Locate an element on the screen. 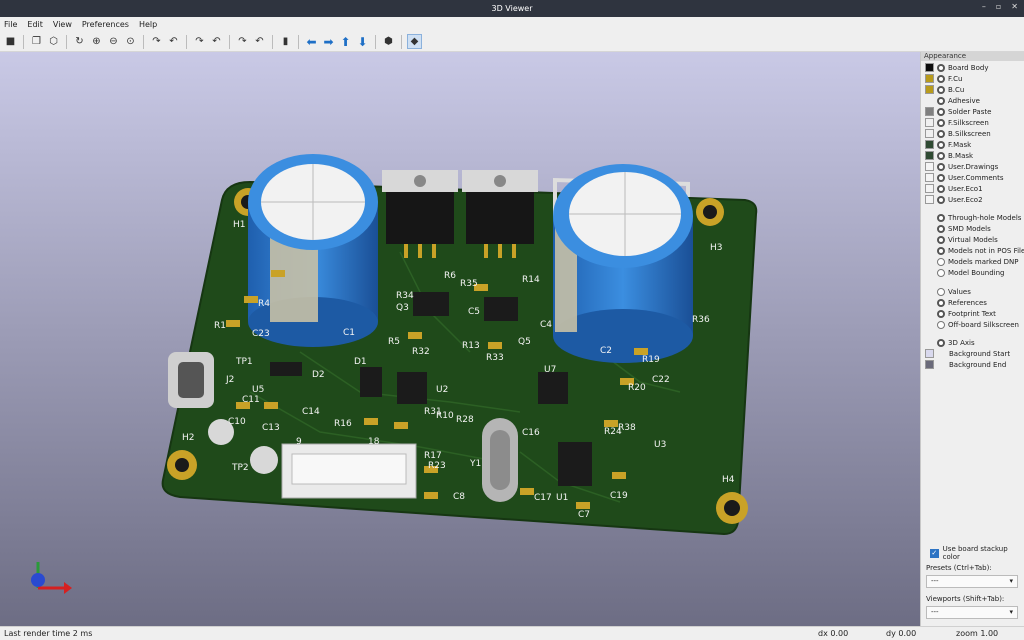 The height and width of the screenshot is (640, 1024). move-right-icon: ➡ is located at coordinates (328, 41).